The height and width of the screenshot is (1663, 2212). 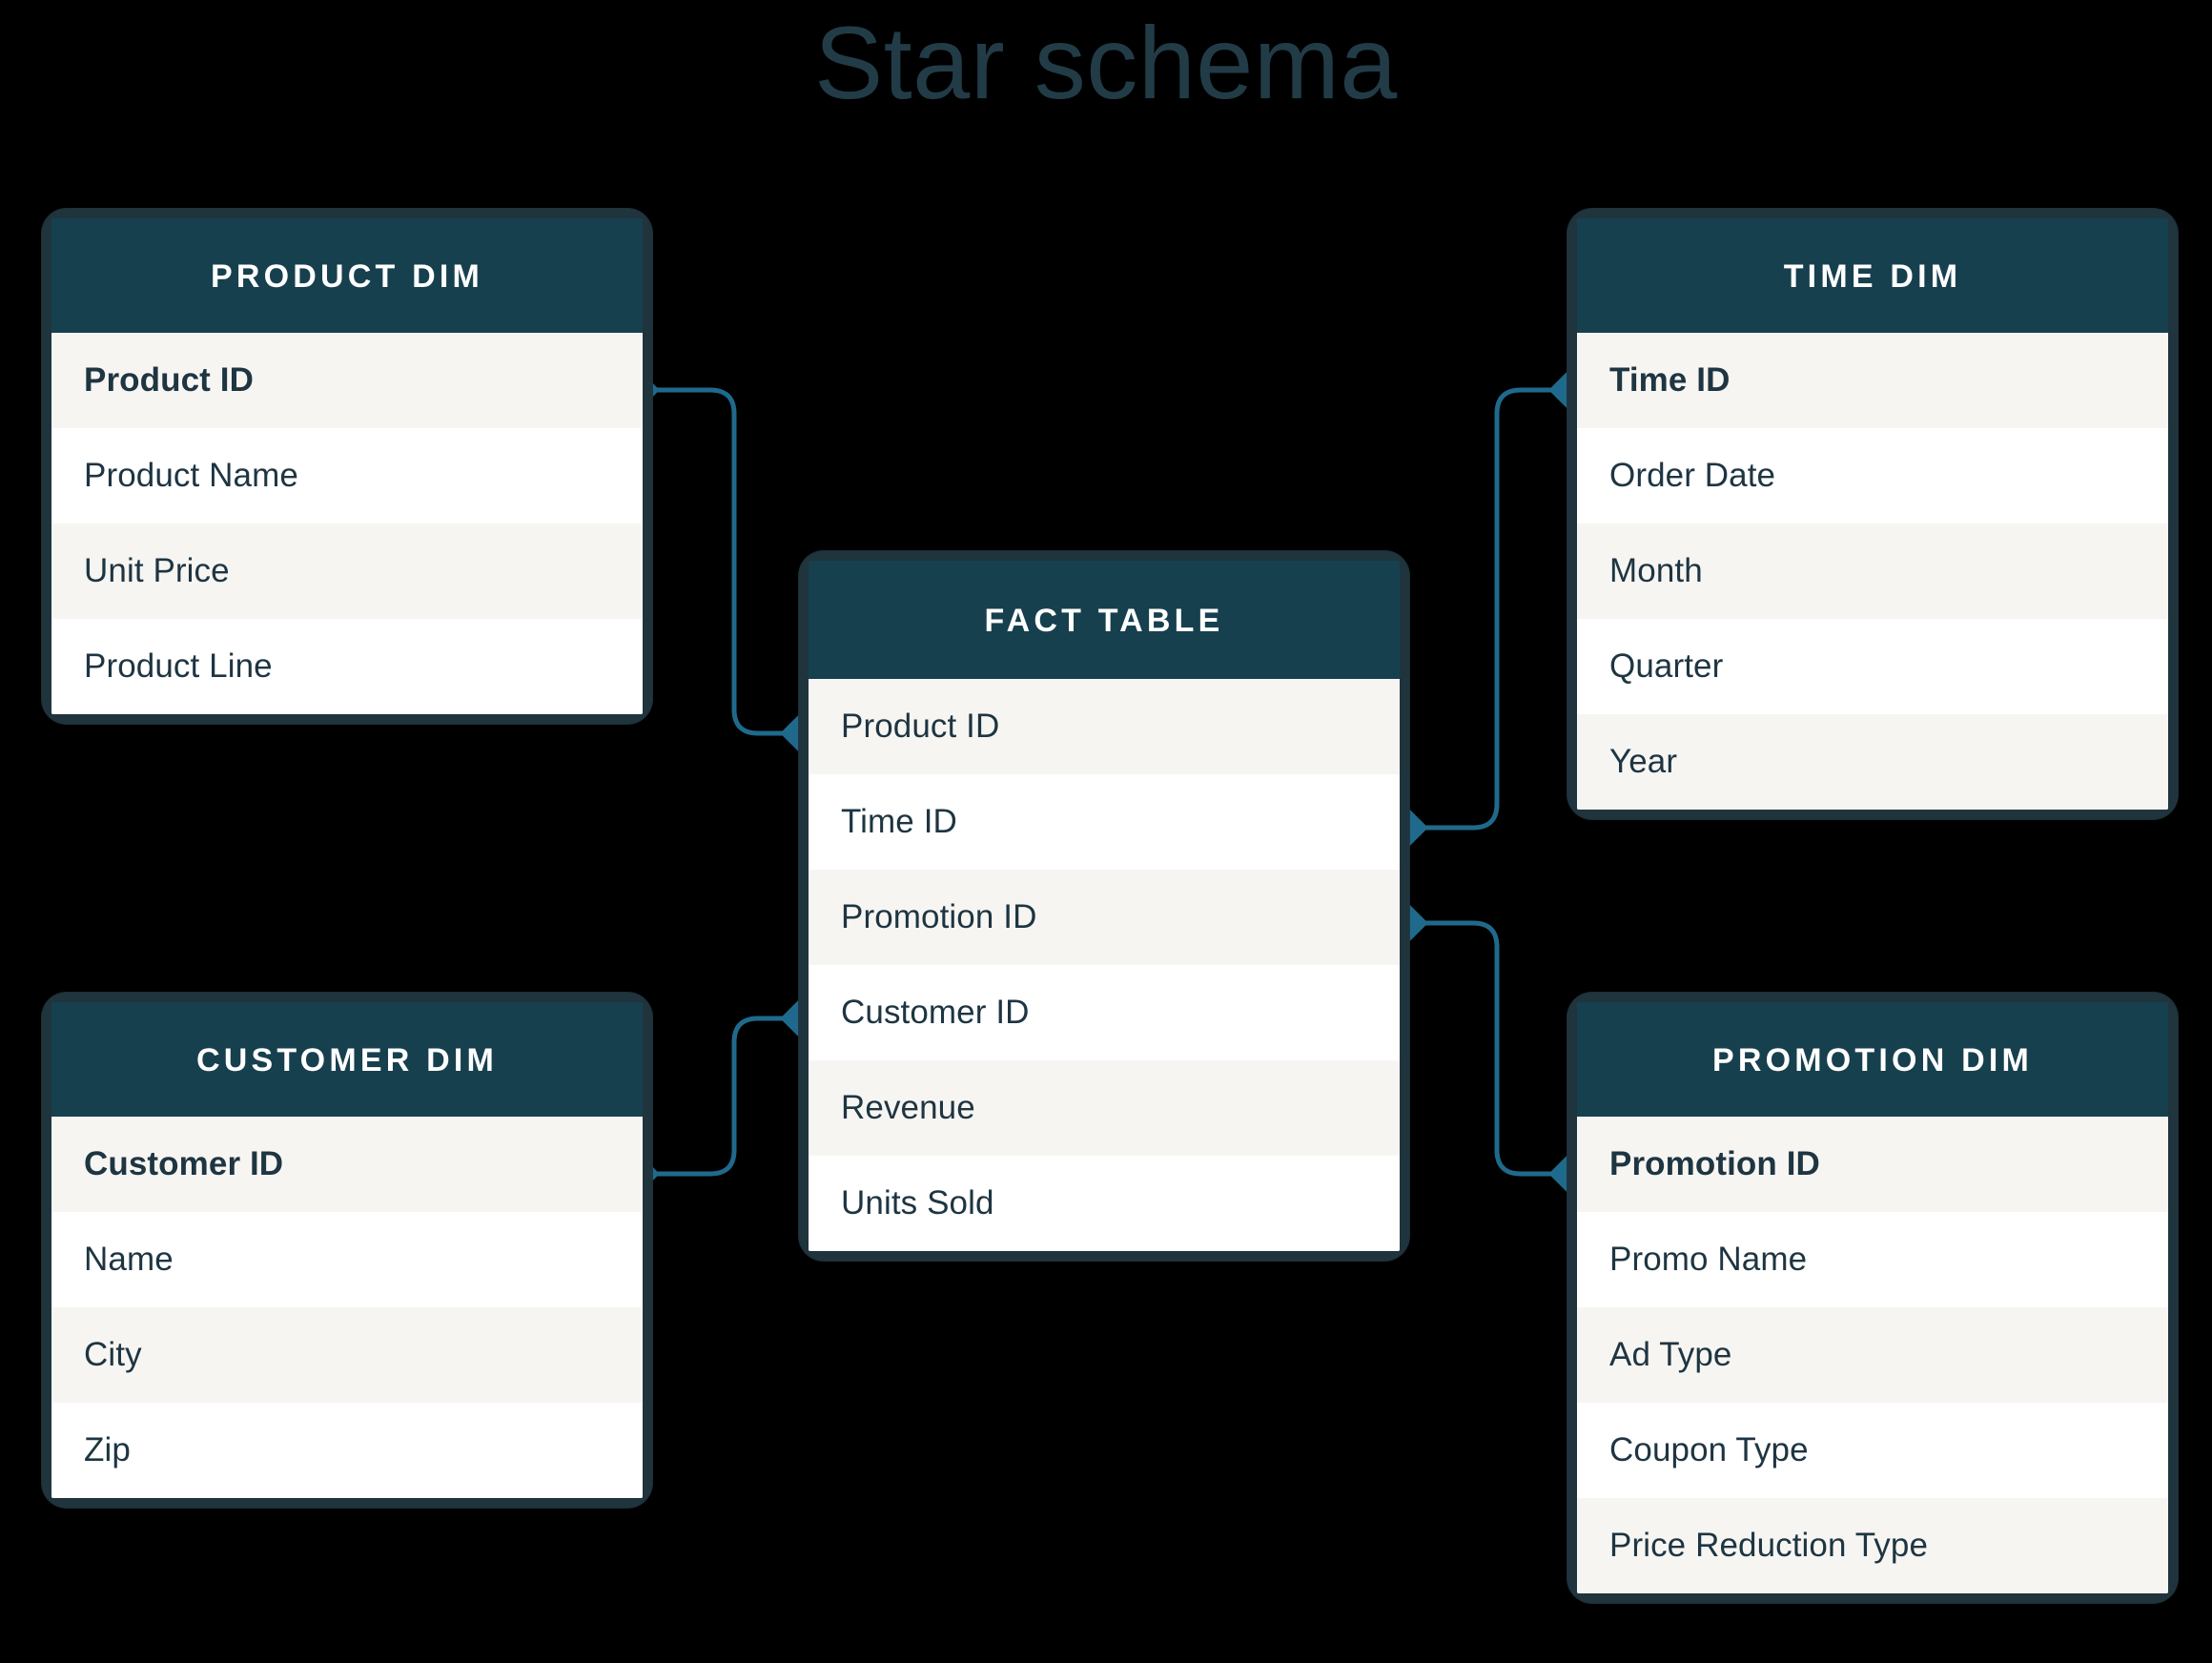 I want to click on connector-product-to-fact, so click(x=720, y=561).